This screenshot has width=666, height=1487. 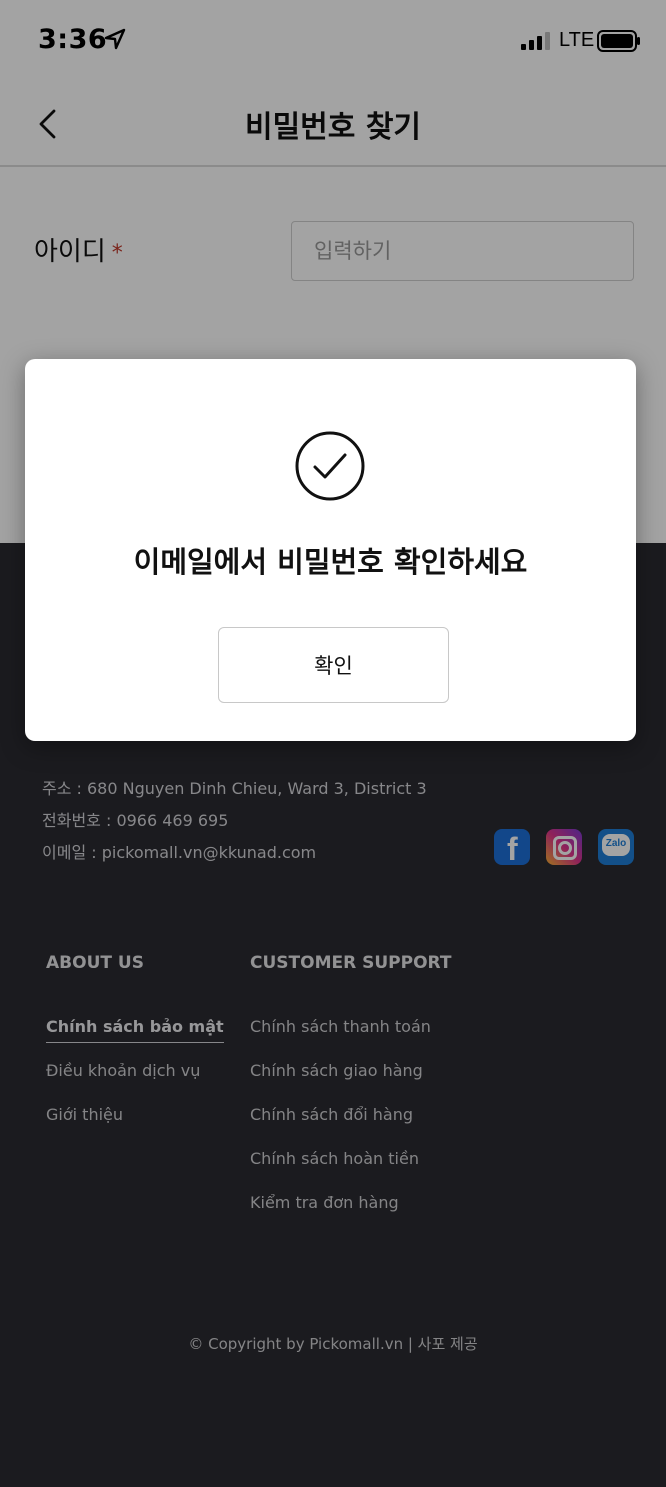 What do you see at coordinates (333, 665) in the screenshot?
I see `confirm-button: 확인` at bounding box center [333, 665].